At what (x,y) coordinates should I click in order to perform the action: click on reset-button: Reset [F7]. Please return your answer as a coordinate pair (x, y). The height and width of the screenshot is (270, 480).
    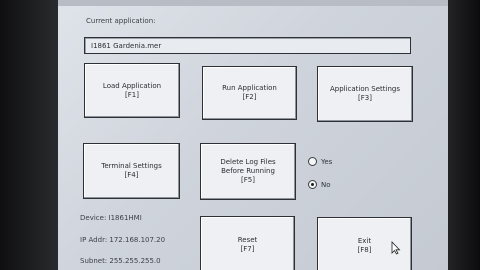
    Looking at the image, I should click on (247, 243).